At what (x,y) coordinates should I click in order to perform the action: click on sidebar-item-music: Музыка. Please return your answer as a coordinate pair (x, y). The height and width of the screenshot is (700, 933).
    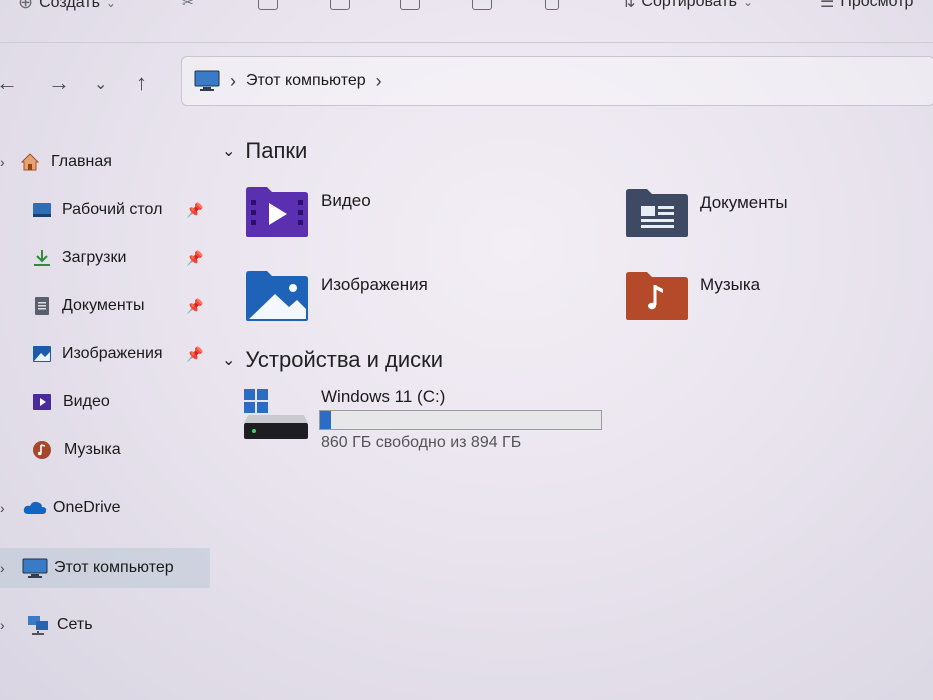
    Looking at the image, I should click on (105, 450).